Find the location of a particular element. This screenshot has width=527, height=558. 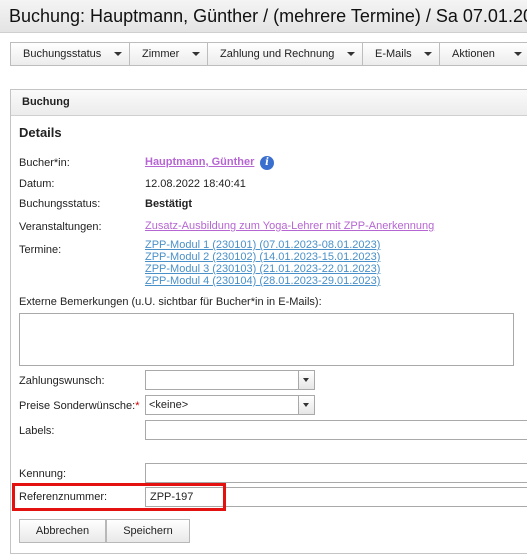

preise-value: <keine> is located at coordinates (169, 405).